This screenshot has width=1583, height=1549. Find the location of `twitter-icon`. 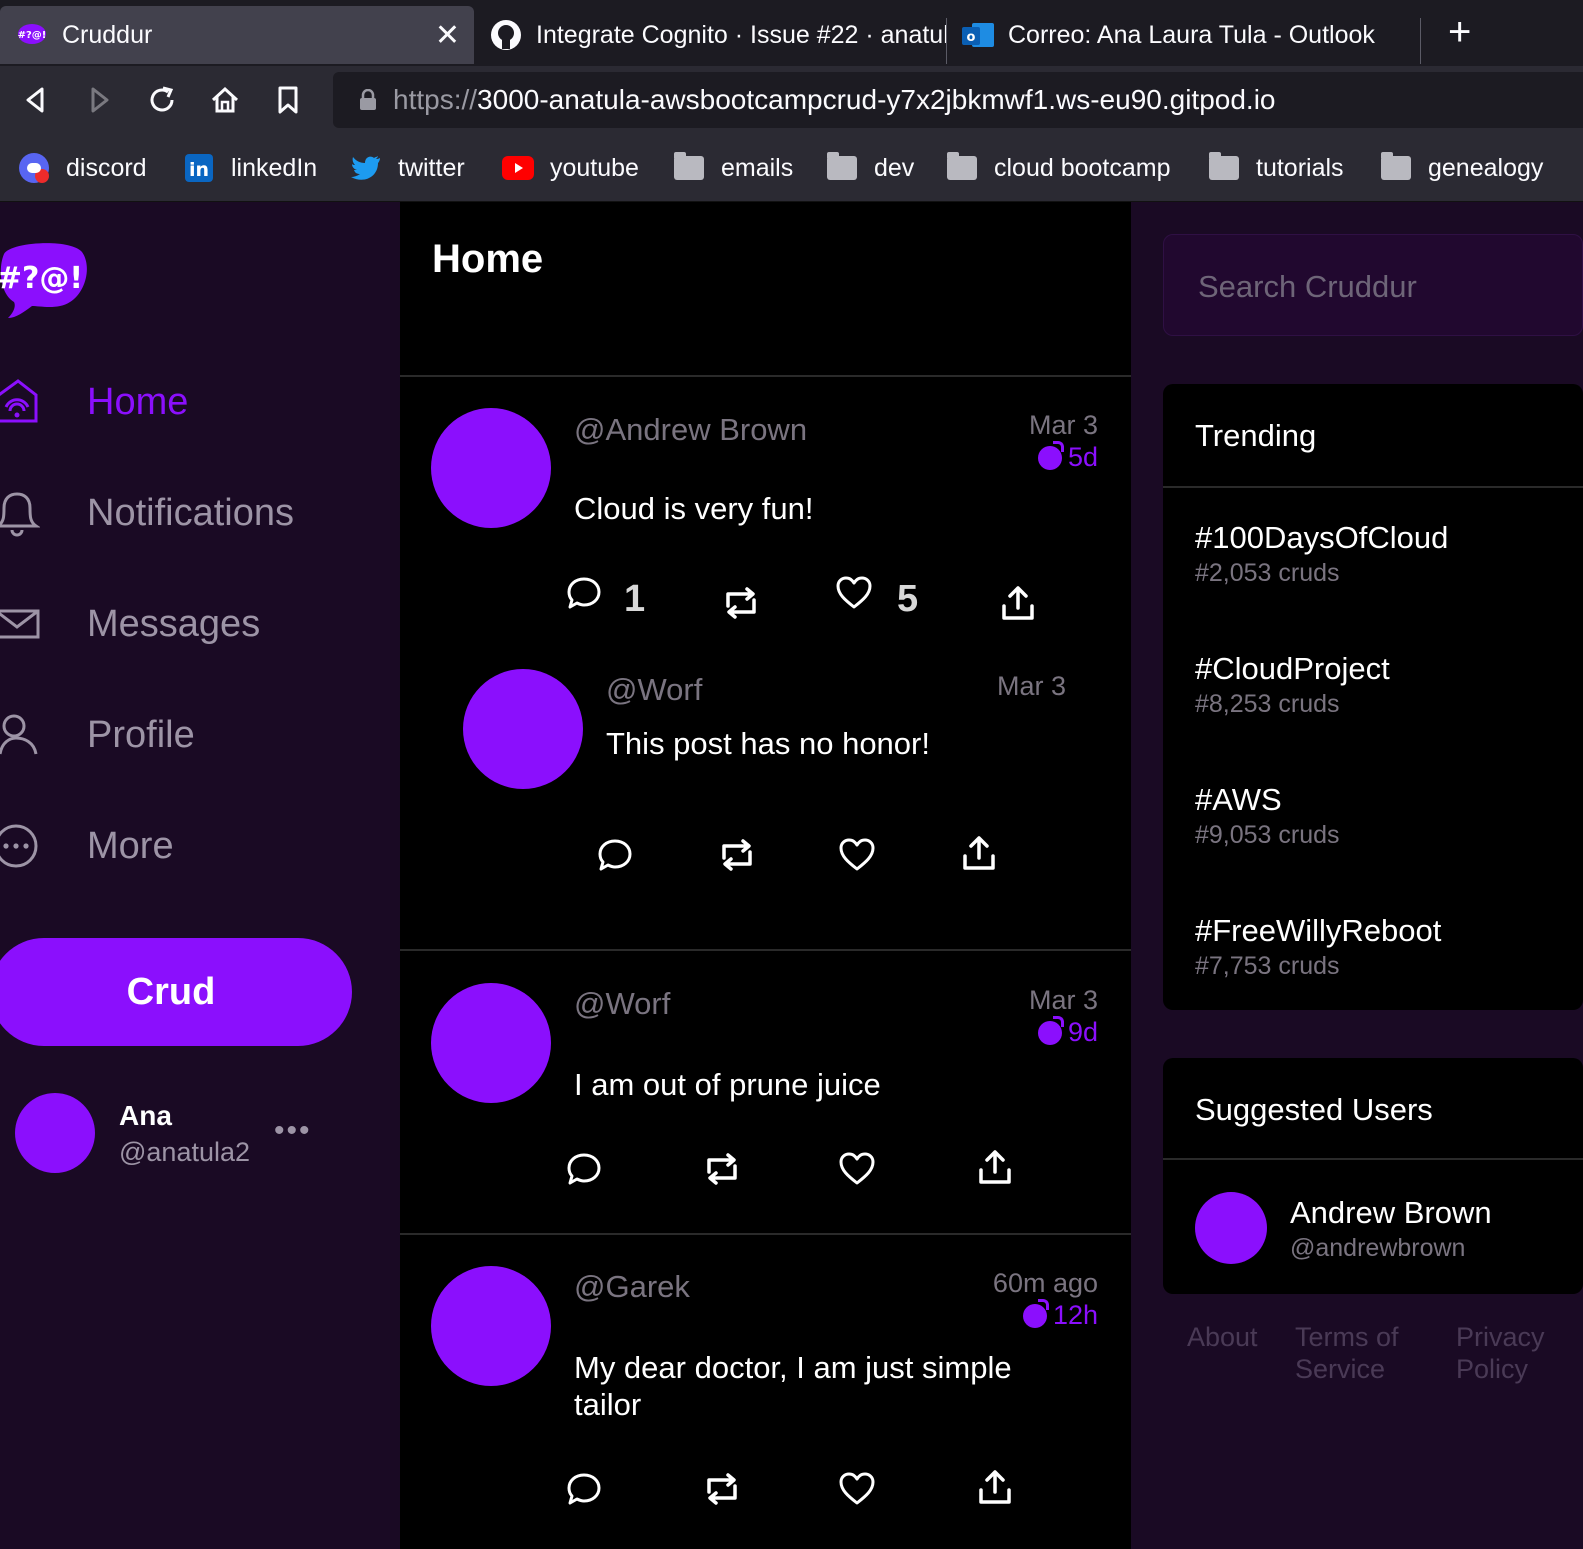

twitter-icon is located at coordinates (366, 168).